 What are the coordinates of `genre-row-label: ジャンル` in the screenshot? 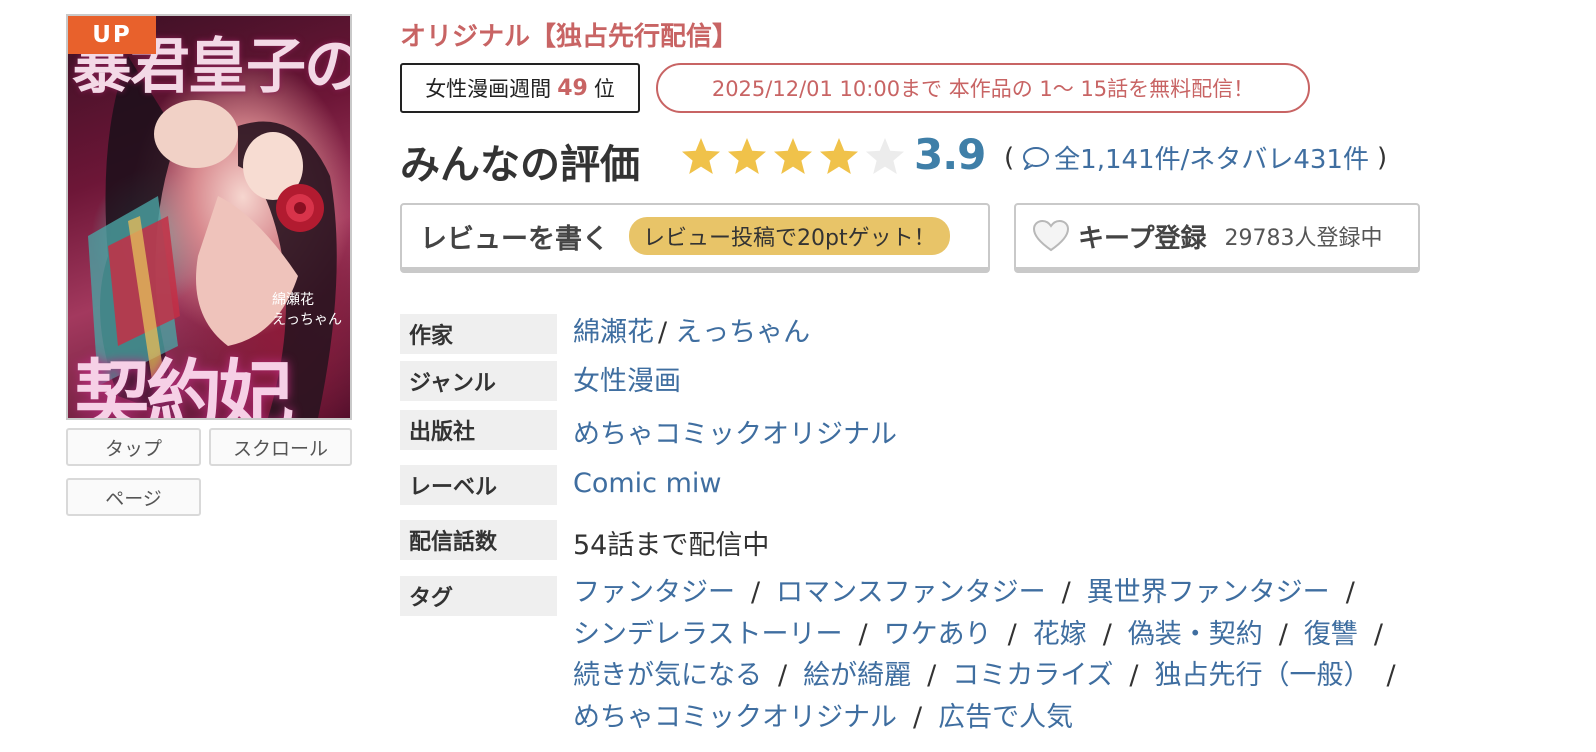 It's located at (478, 381).